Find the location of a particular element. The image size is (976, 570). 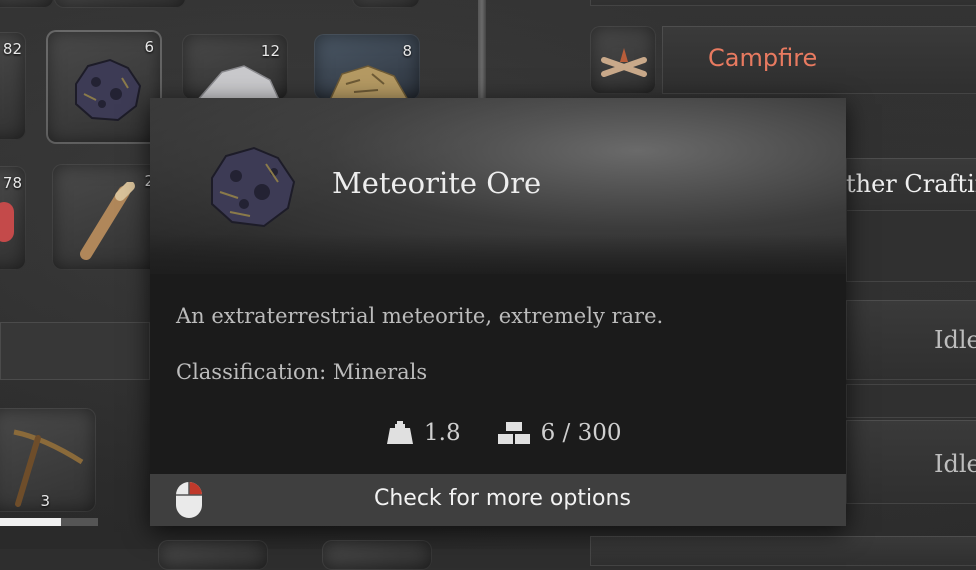

inventory-slot-pickaxe: 3 is located at coordinates (48, 460).